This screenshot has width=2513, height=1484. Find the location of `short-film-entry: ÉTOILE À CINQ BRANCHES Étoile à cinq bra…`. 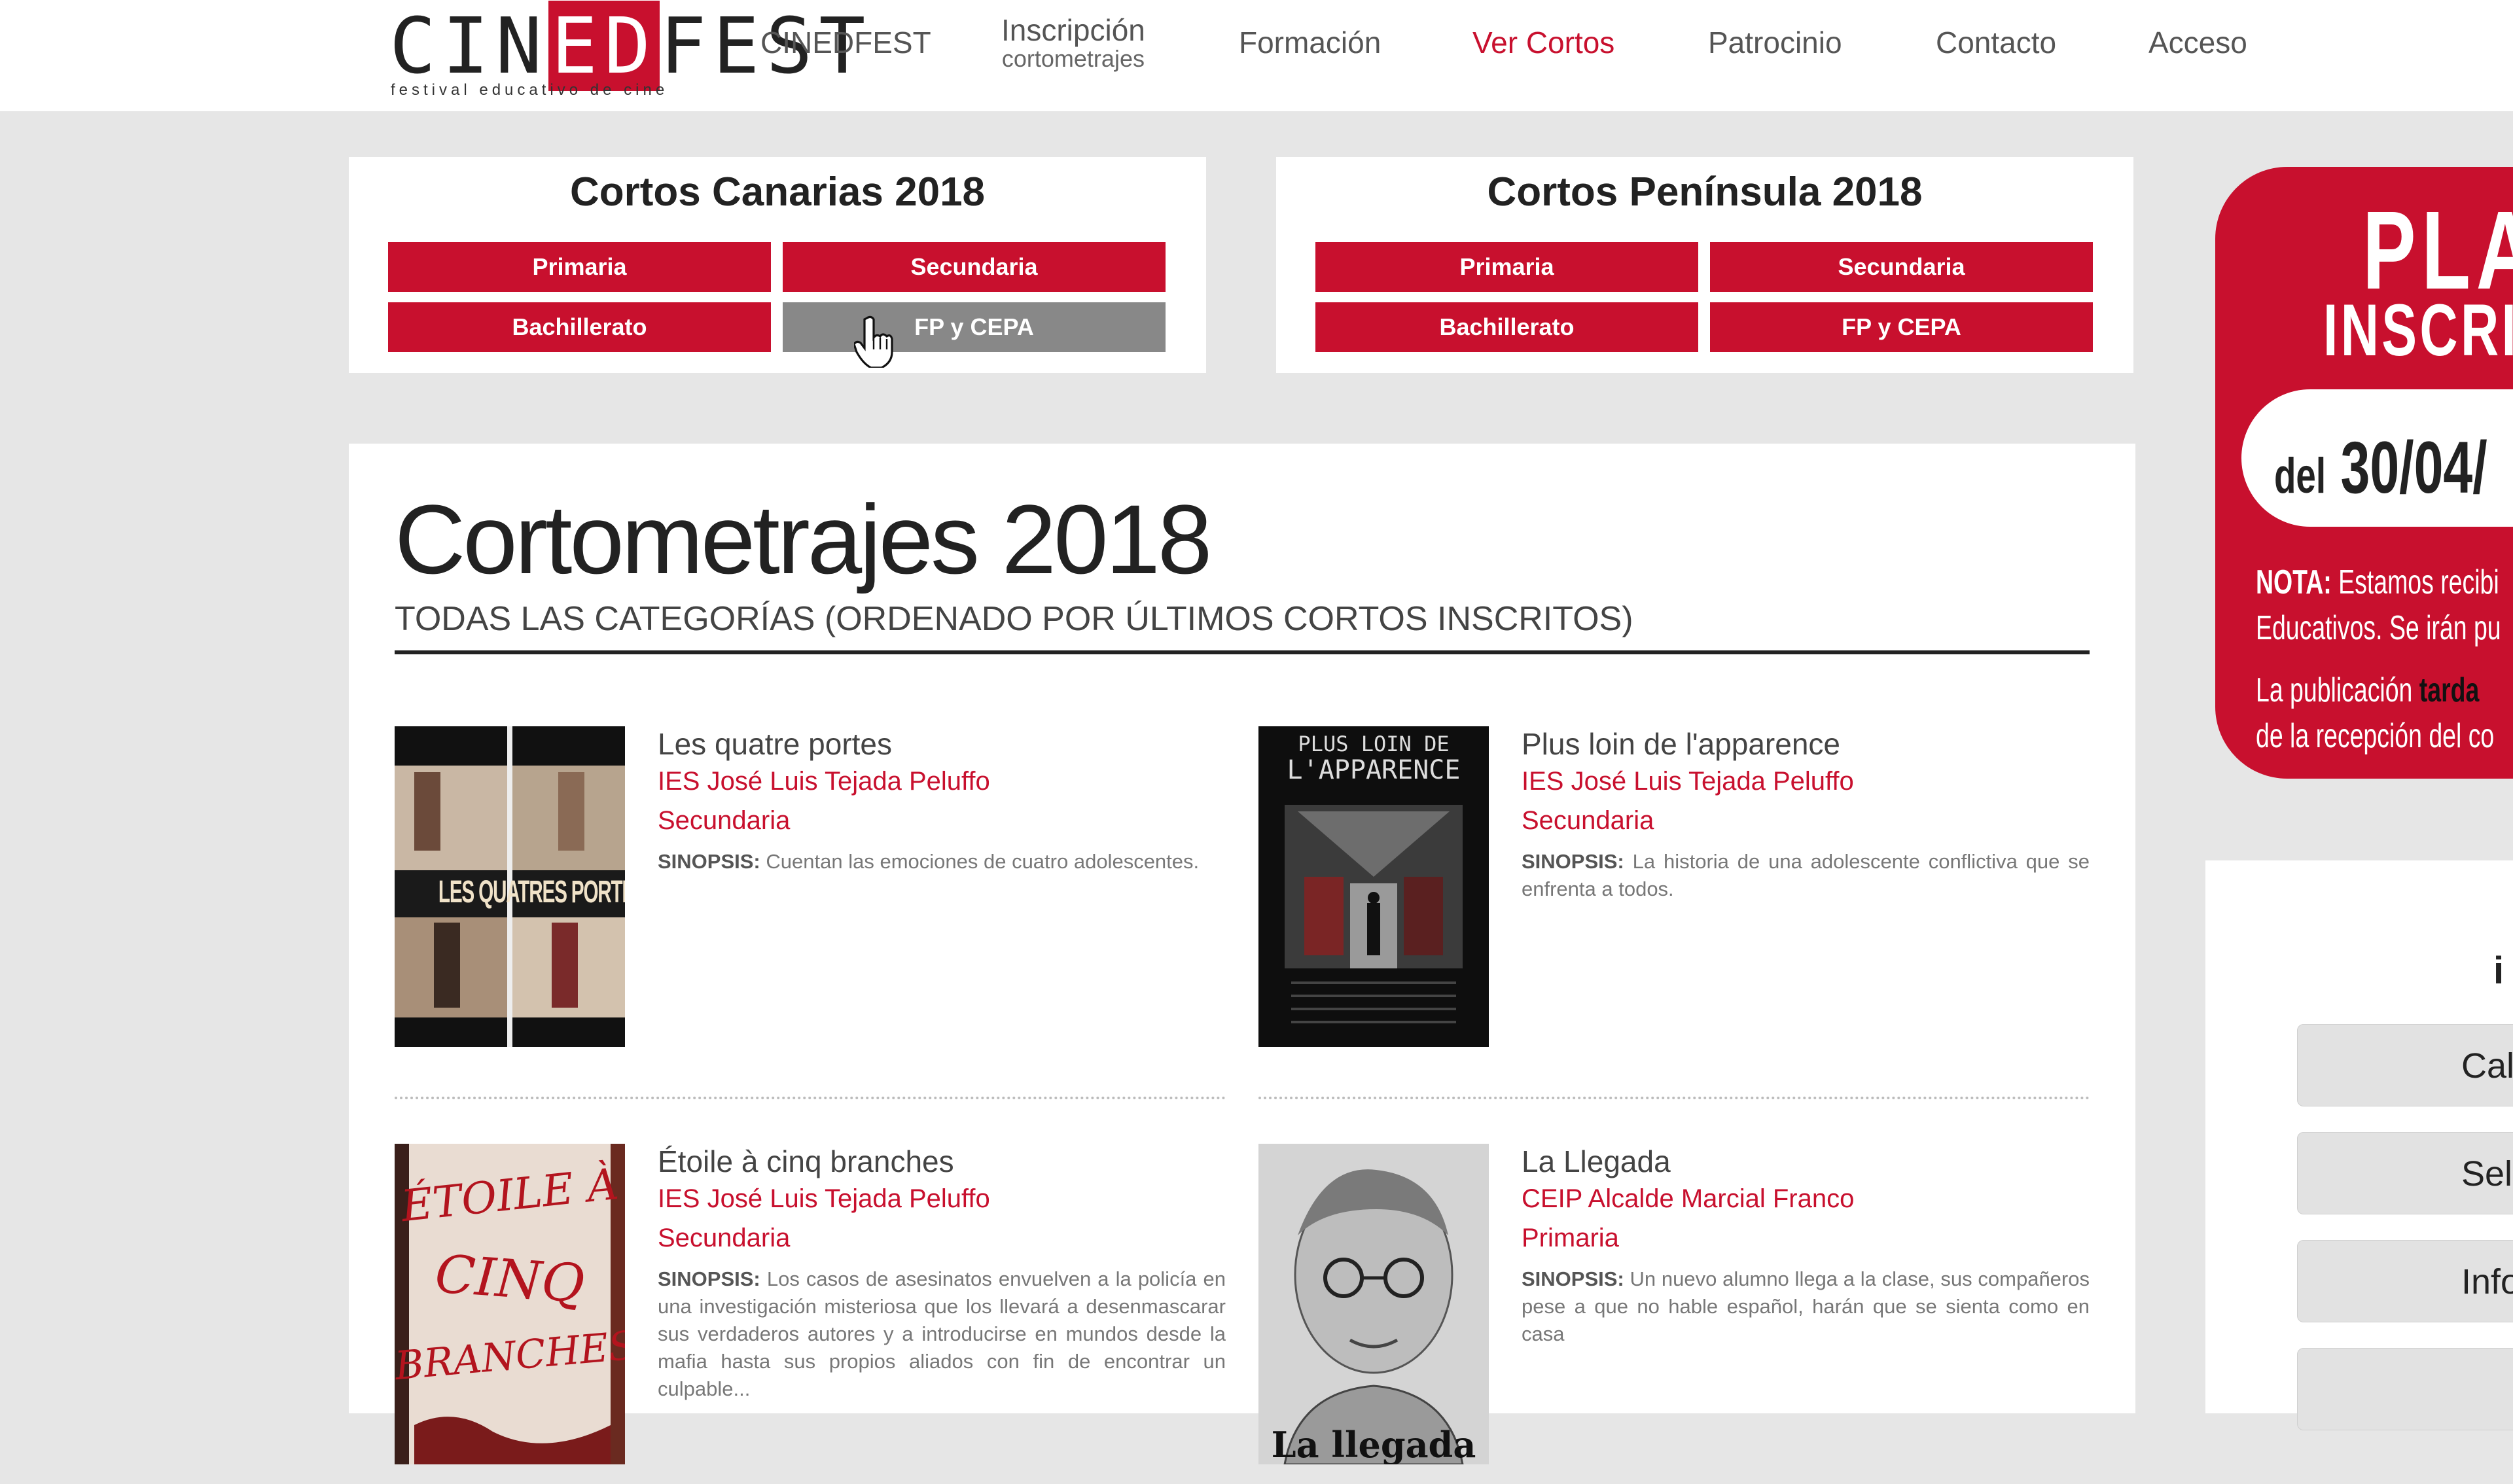

short-film-entry: ÉTOILE À CINQ BRANCHES Étoile à cinq bra… is located at coordinates (810, 1314).